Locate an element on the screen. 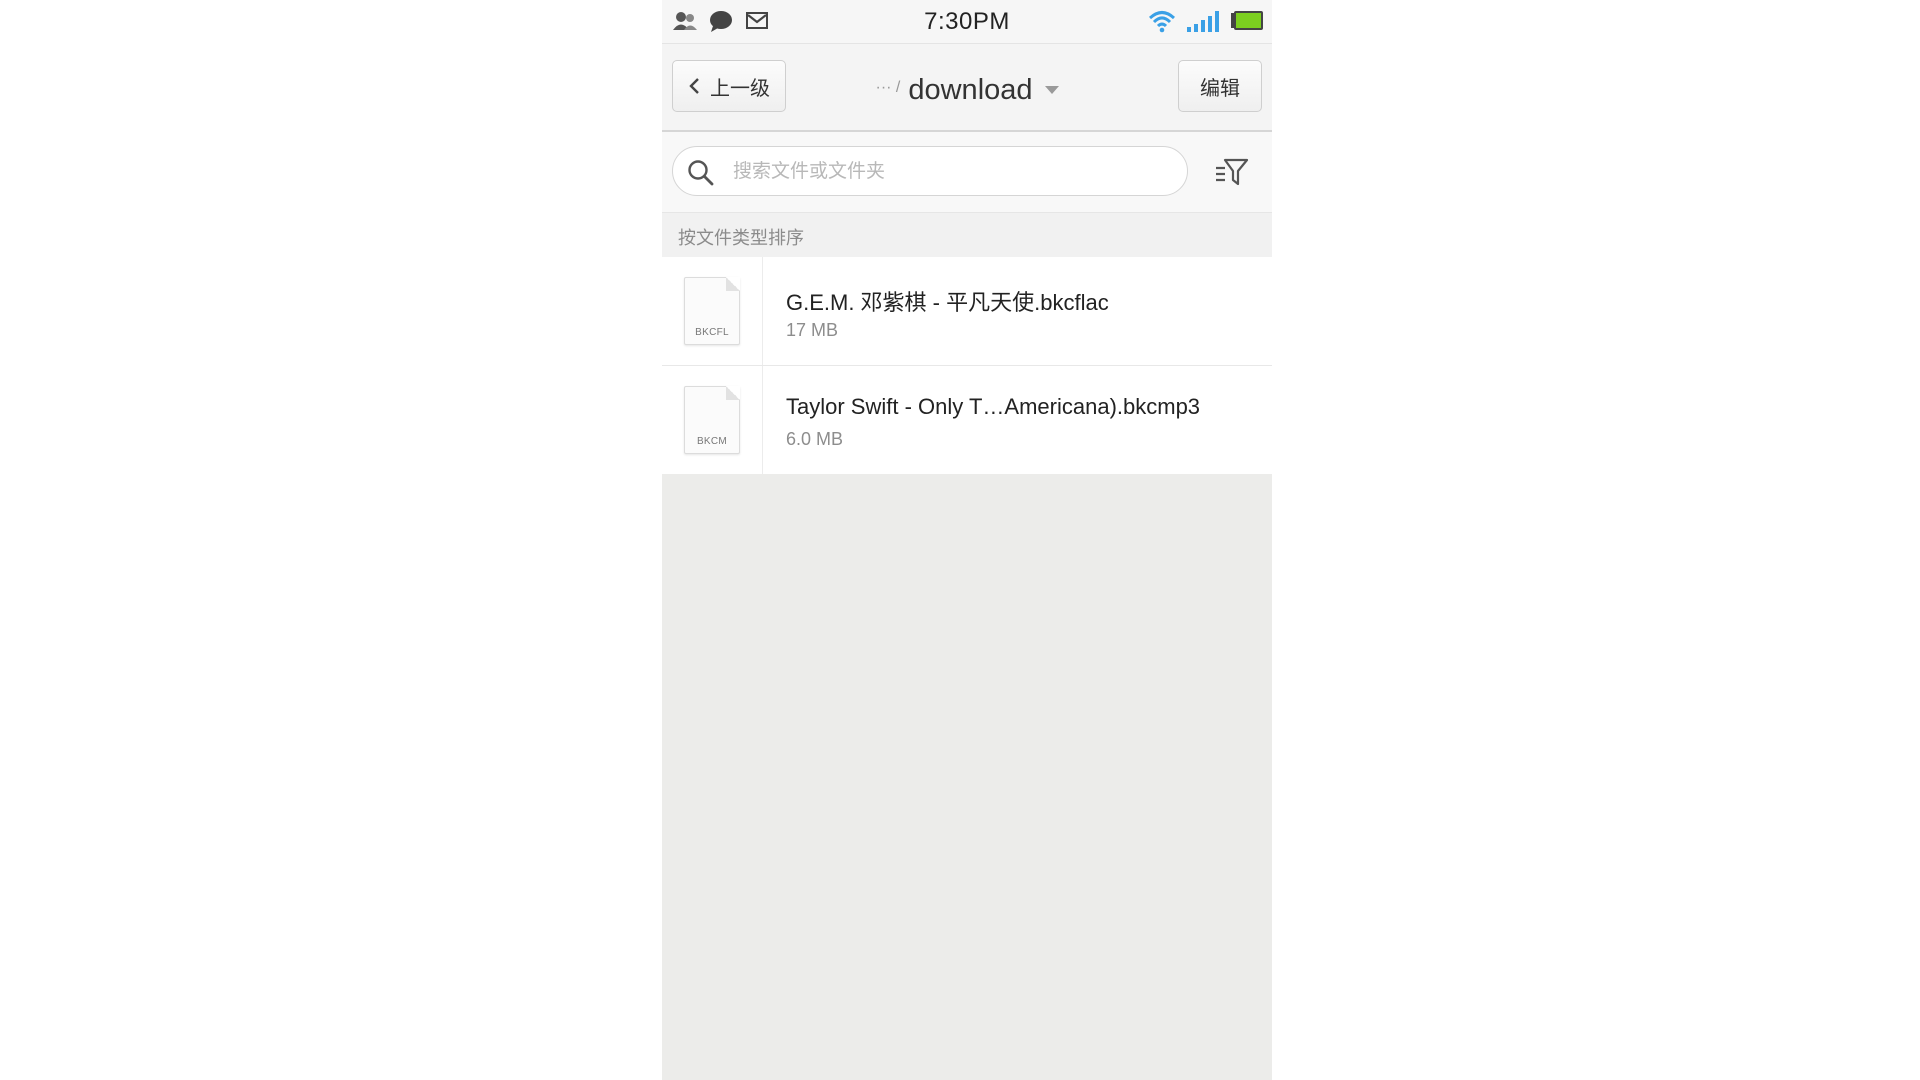 This screenshot has width=1920, height=1080. breadcrumb: ··· / is located at coordinates (887, 88).